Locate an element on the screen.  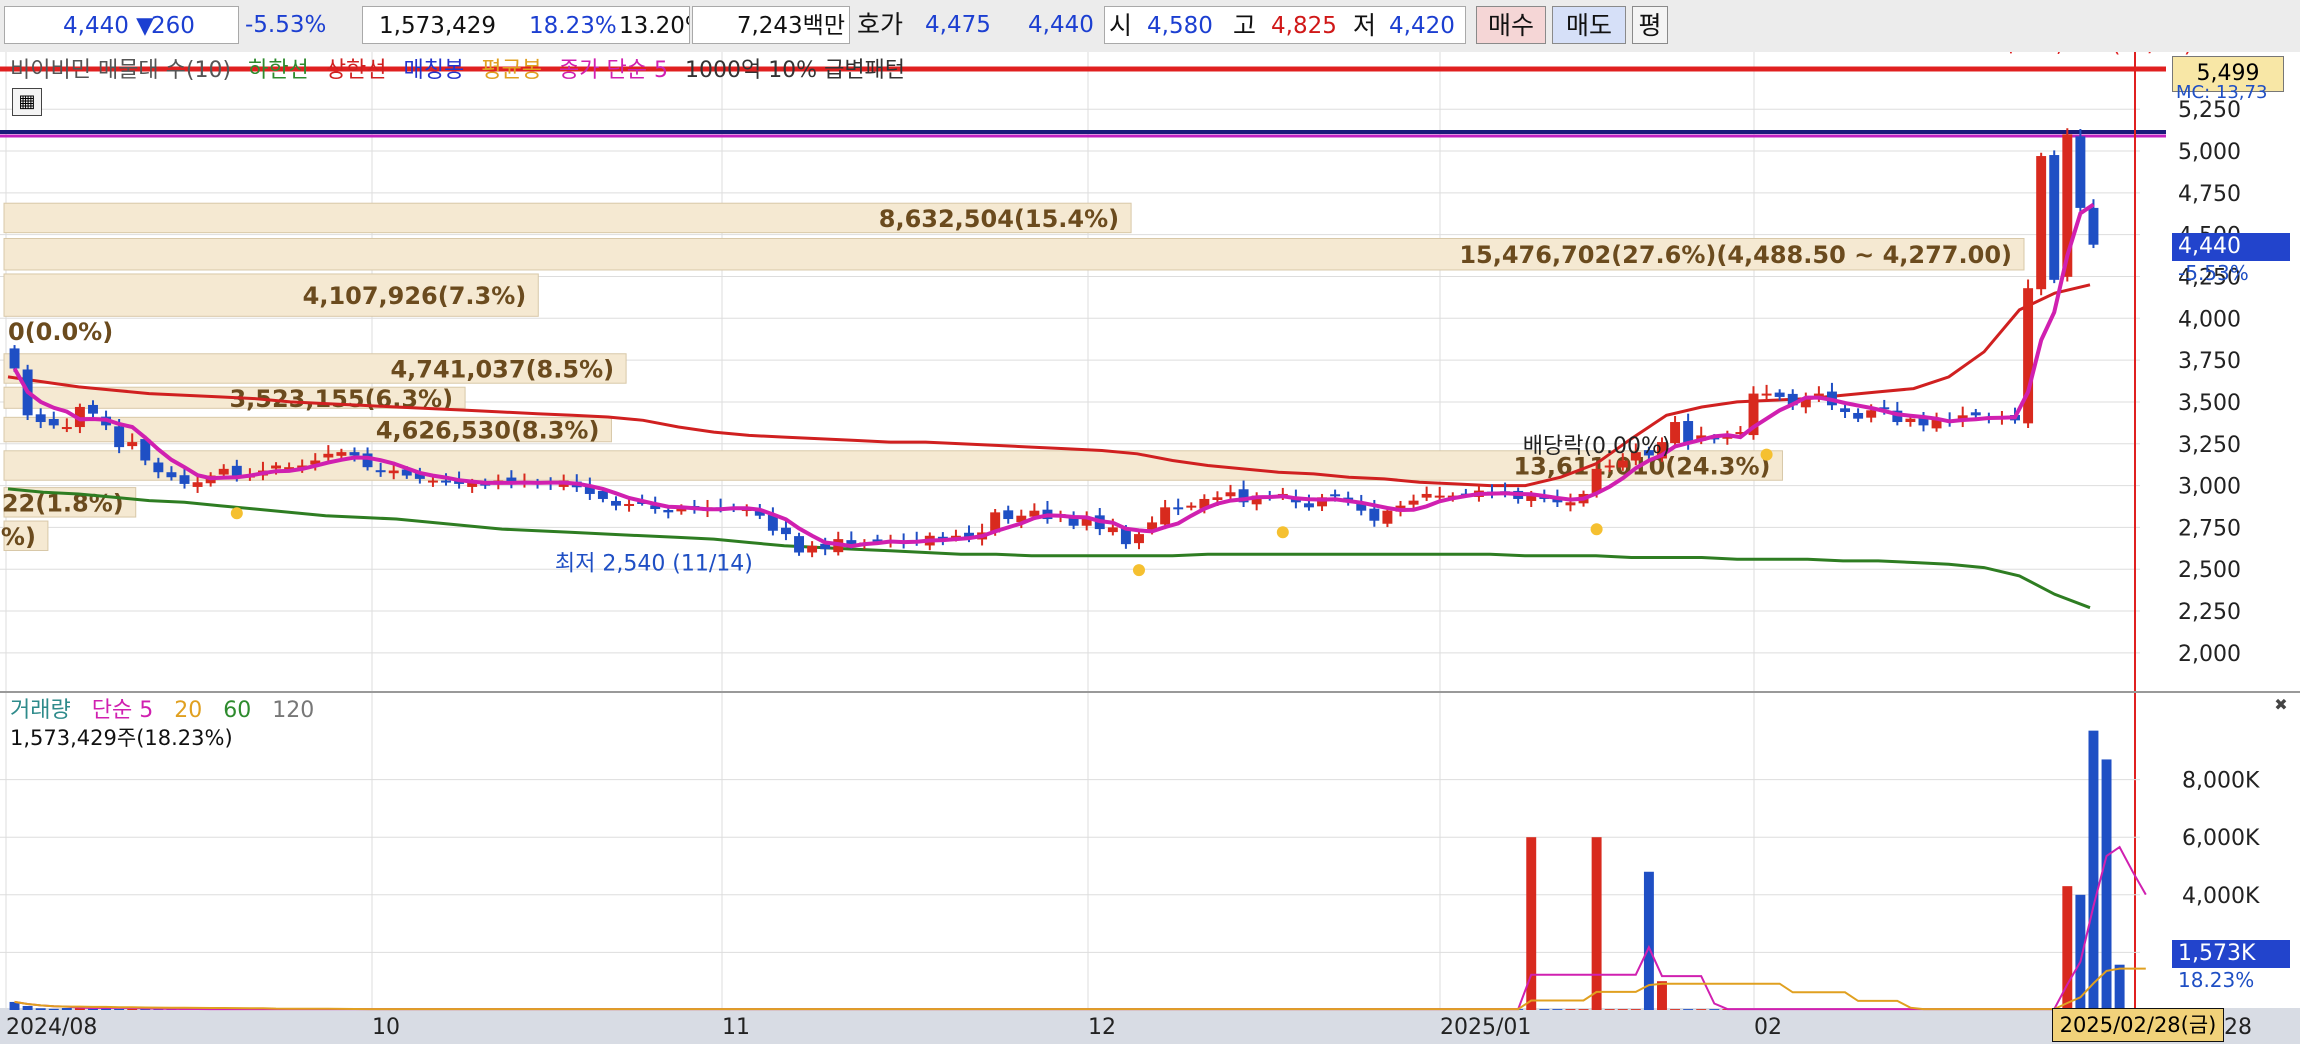
legend-item-average: 평균봉 is located at coordinates (511, 70).